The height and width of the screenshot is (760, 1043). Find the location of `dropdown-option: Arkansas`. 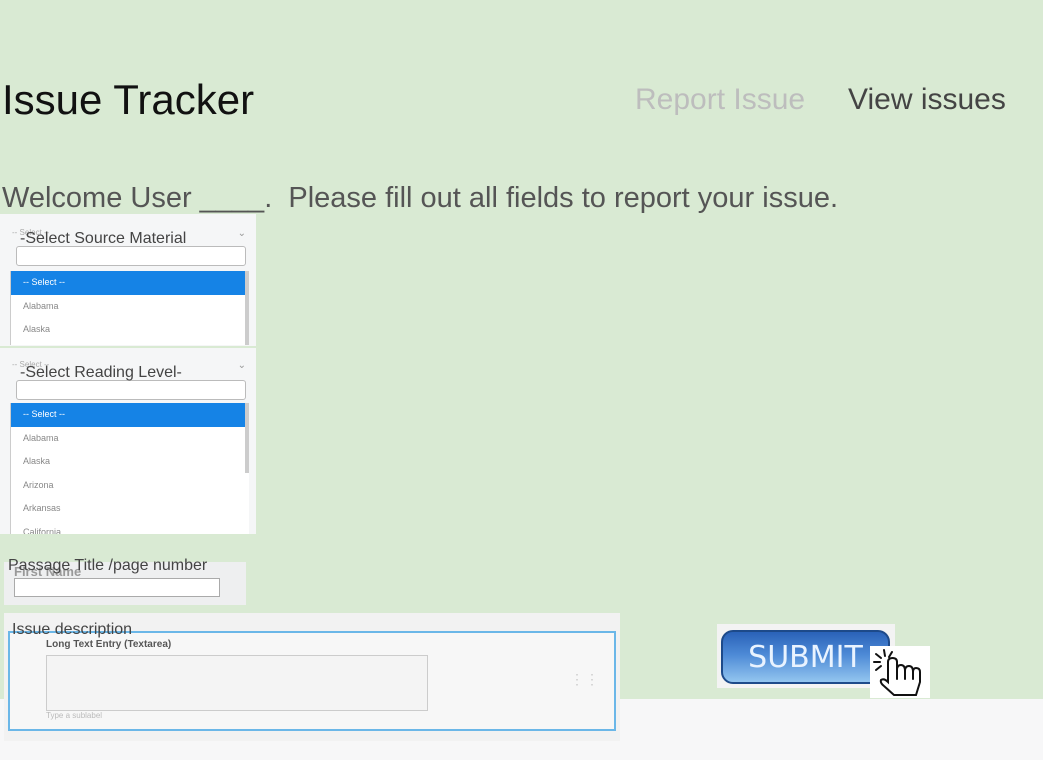

dropdown-option: Arkansas is located at coordinates (130, 509).